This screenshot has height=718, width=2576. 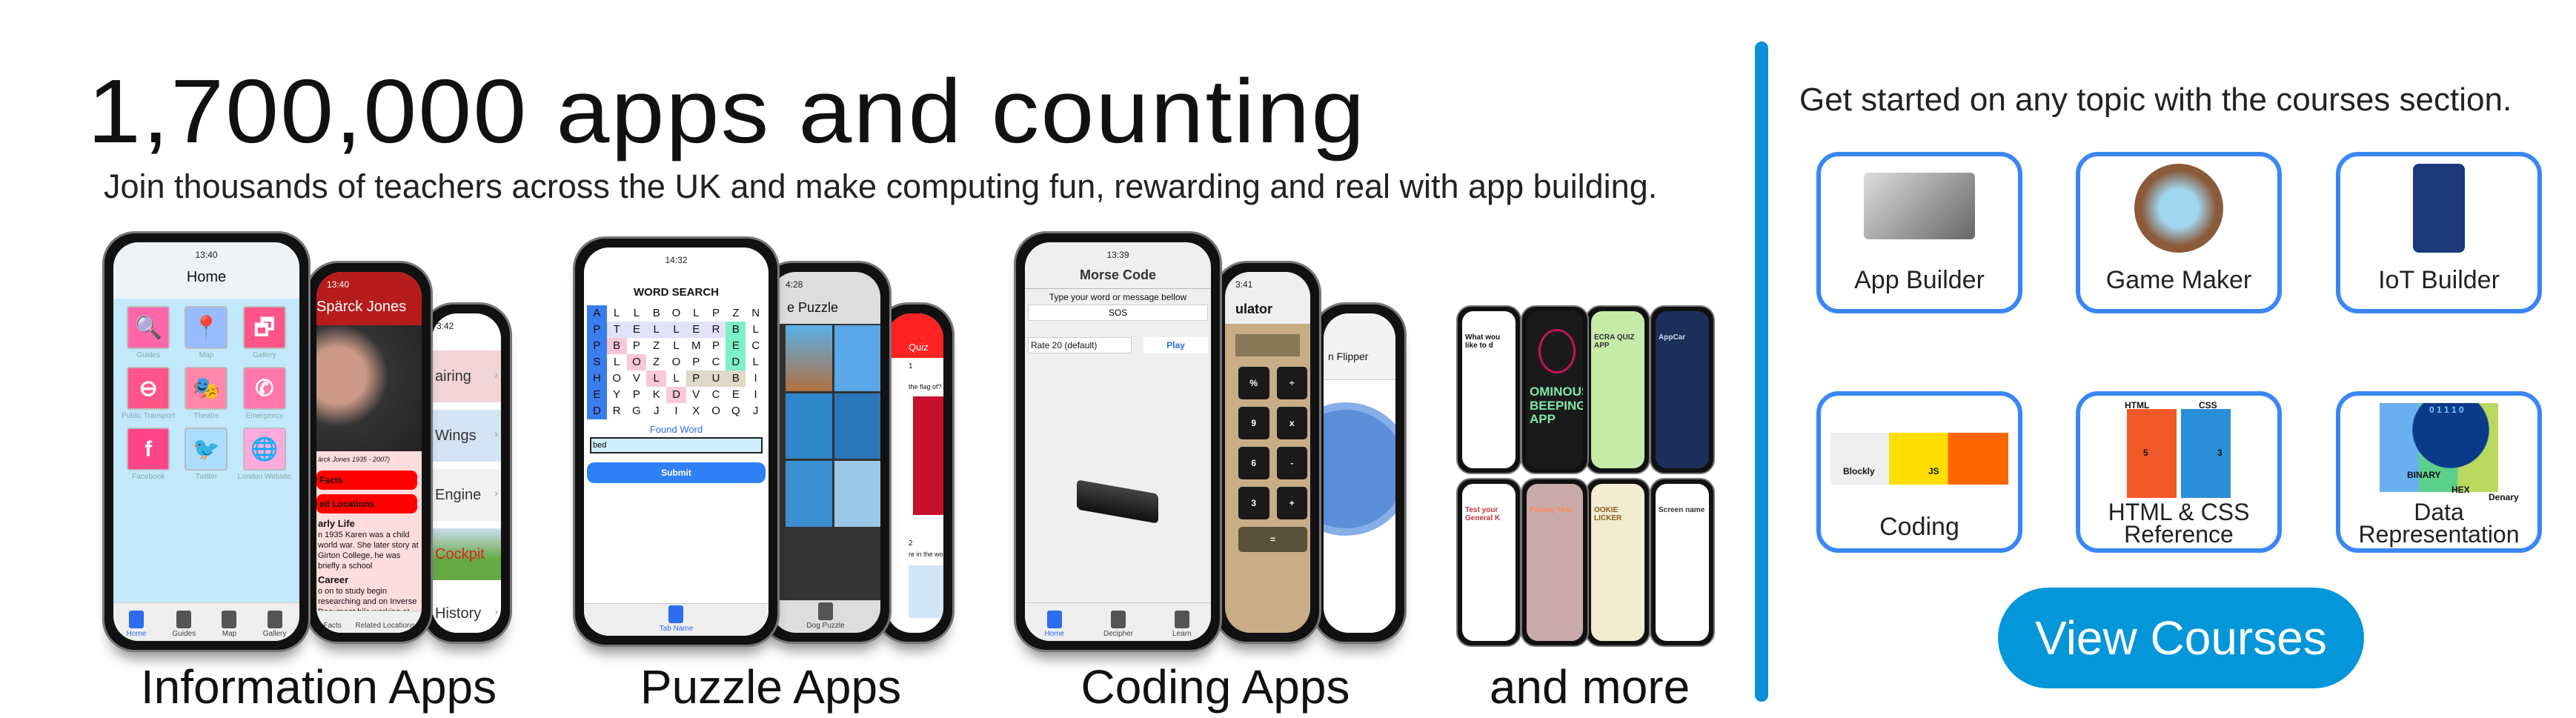 I want to click on calc-key: -, so click(x=1291, y=463).